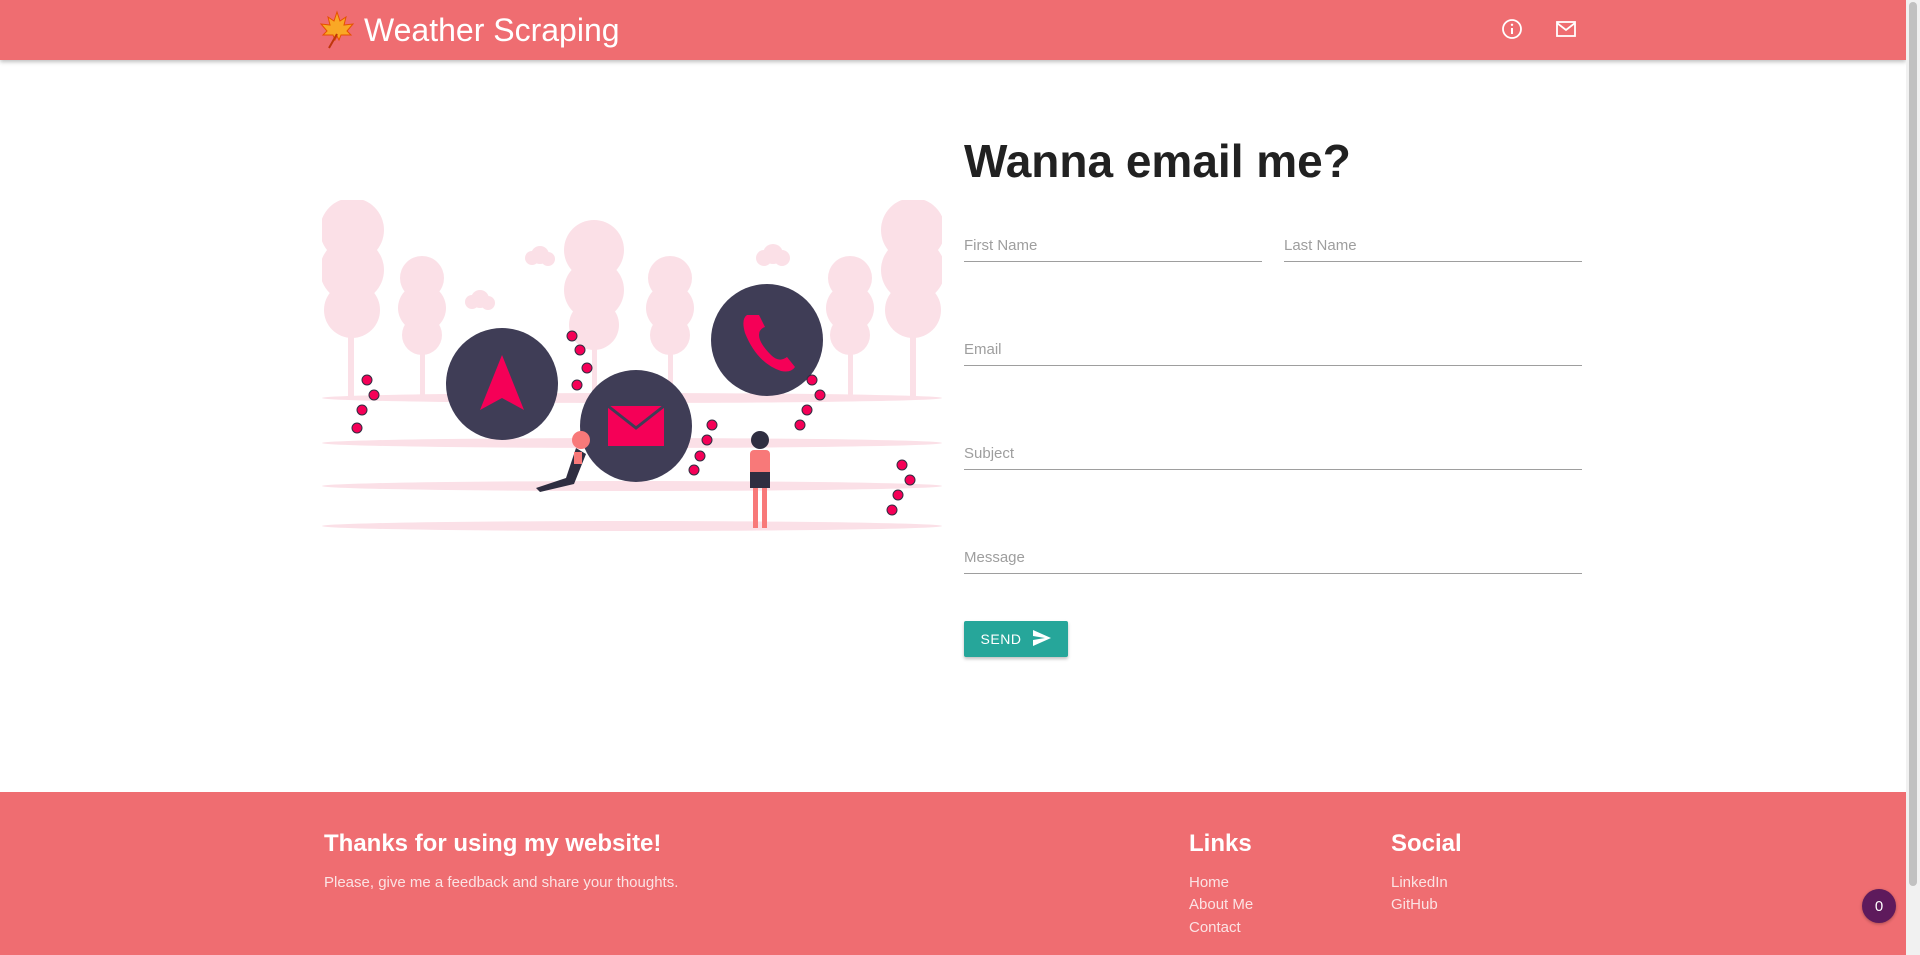 This screenshot has width=1920, height=955. What do you see at coordinates (493, 843) in the screenshot?
I see `footer-title: Thanks for using my website!` at bounding box center [493, 843].